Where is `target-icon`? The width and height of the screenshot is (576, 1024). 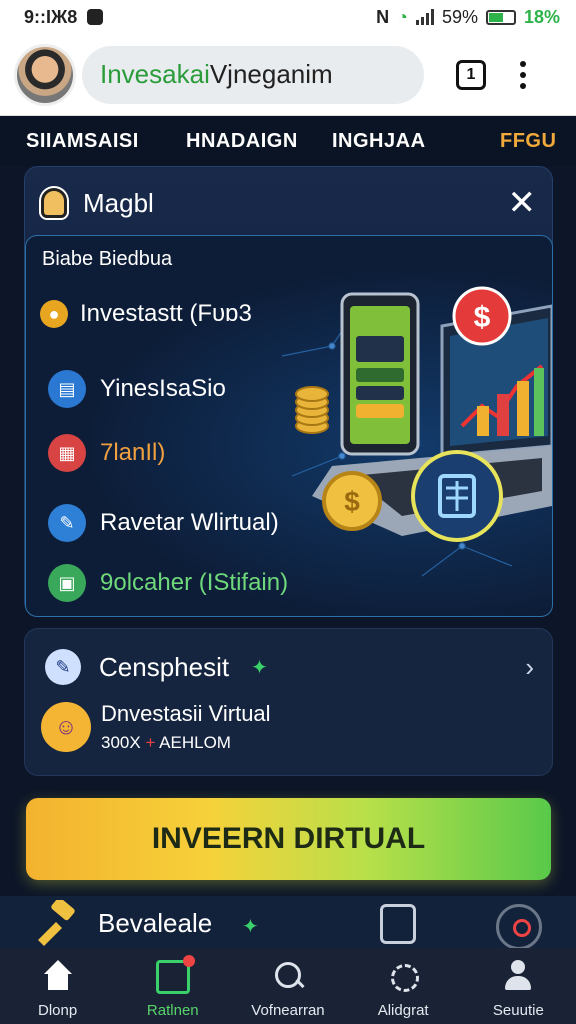
target-icon is located at coordinates (519, 927).